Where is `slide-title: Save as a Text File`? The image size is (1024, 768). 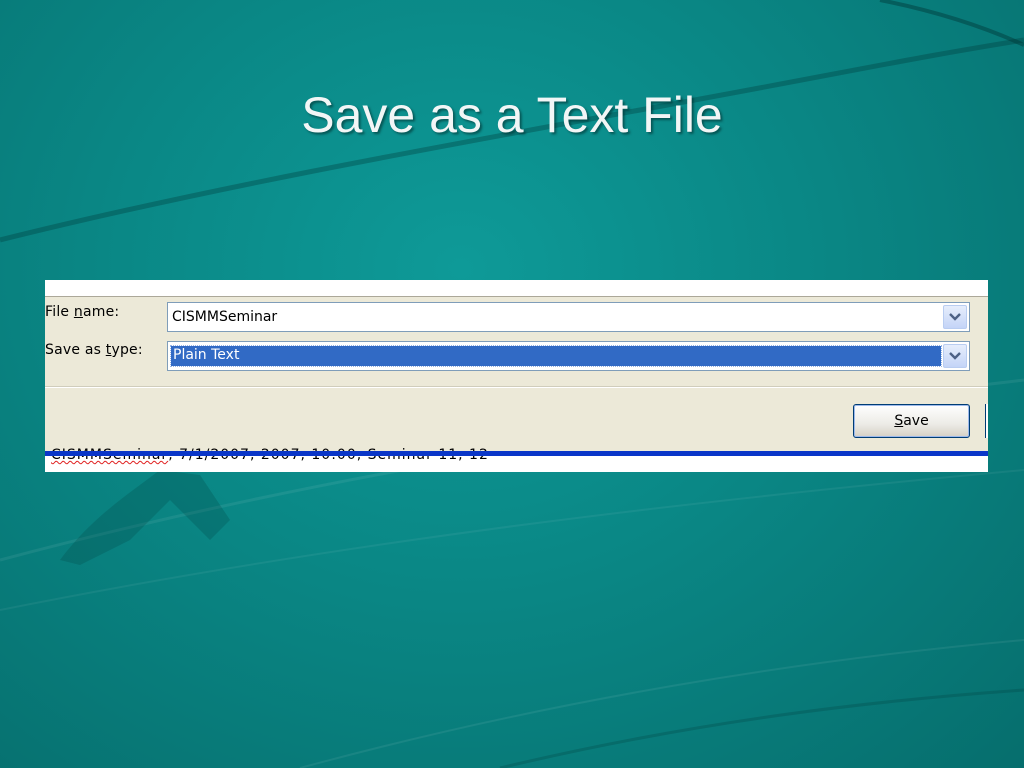 slide-title: Save as a Text File is located at coordinates (512, 115).